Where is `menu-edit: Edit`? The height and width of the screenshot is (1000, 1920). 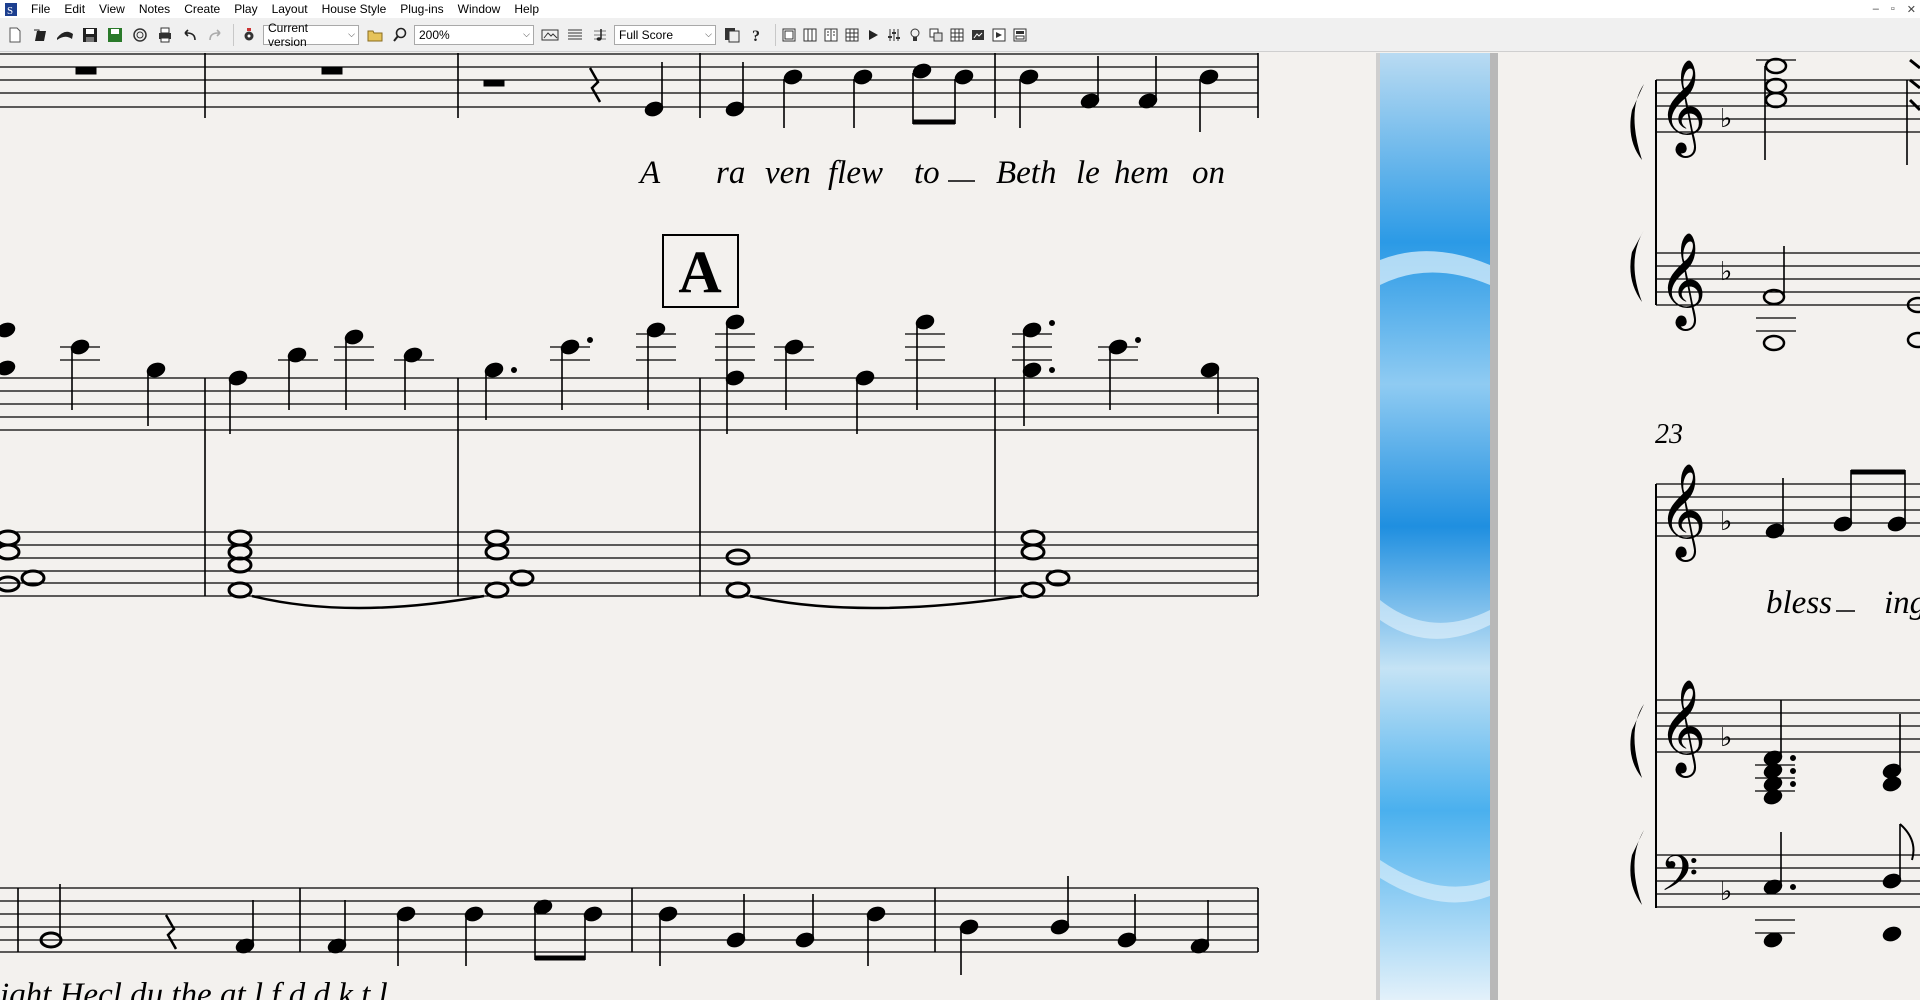 menu-edit: Edit is located at coordinates (74, 9).